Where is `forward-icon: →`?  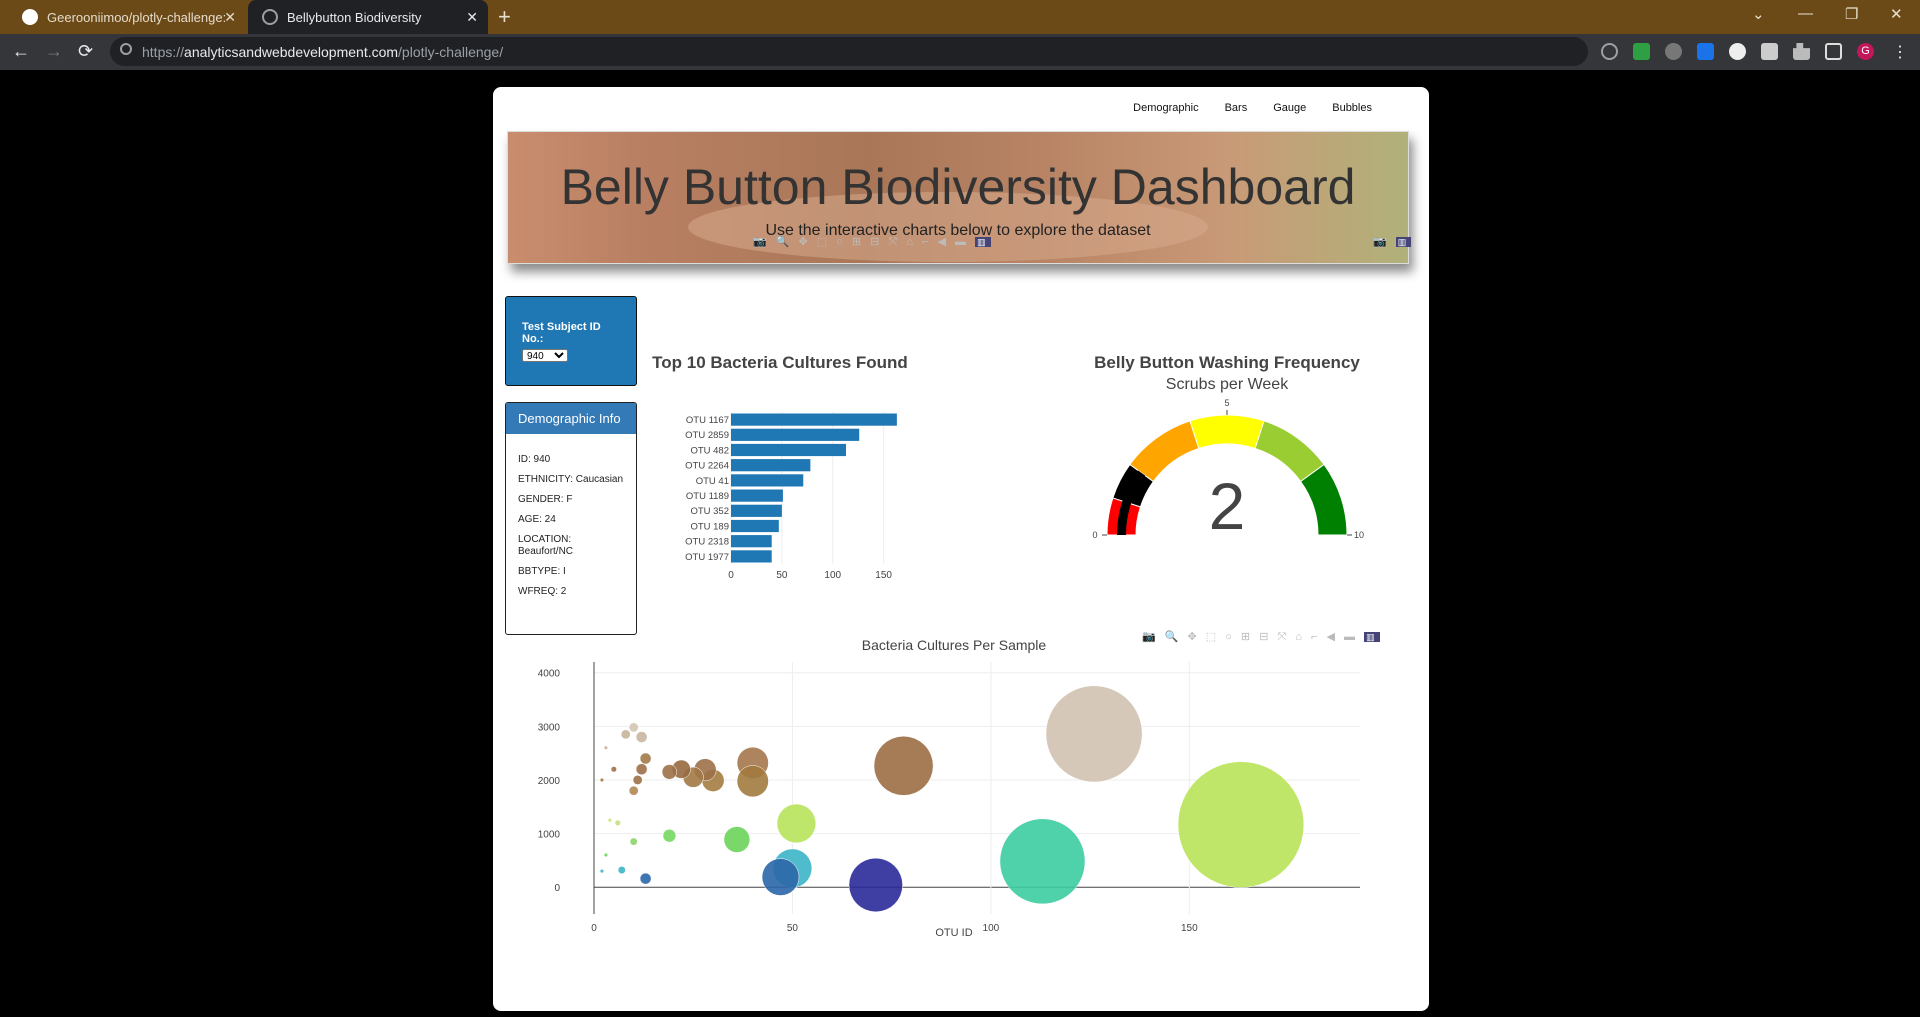
forward-icon: → is located at coordinates (54, 51).